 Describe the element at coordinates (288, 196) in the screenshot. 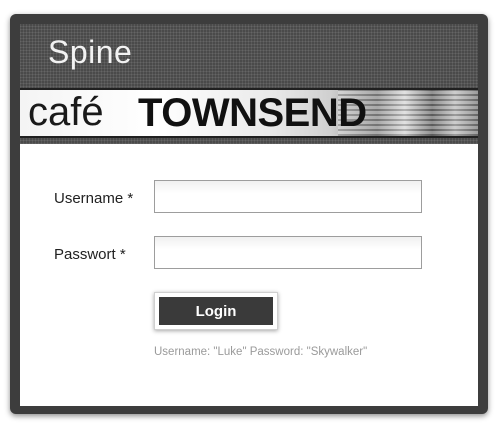

I see `username-input` at that location.